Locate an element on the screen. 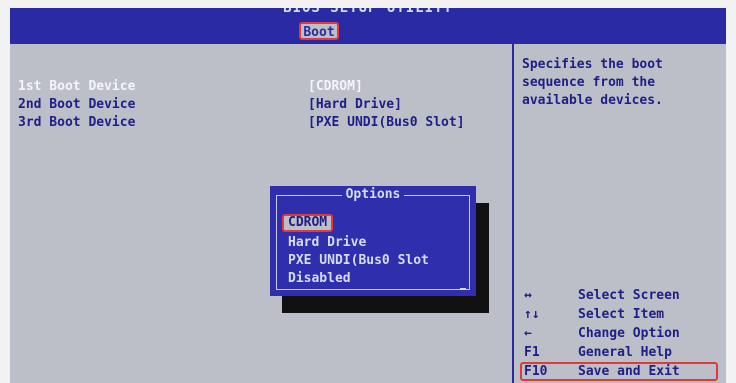  legend-key: F1 is located at coordinates (532, 352).